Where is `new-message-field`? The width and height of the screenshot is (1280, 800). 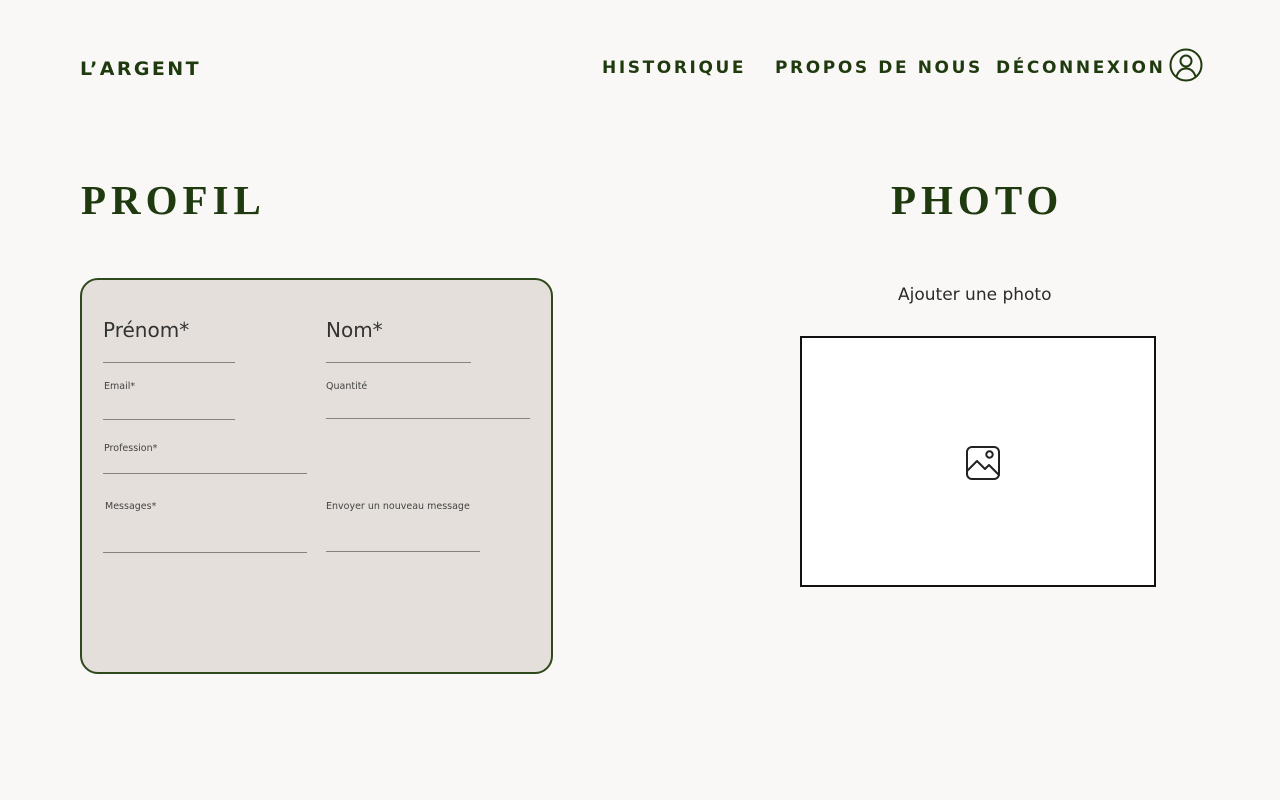 new-message-field is located at coordinates (403, 551).